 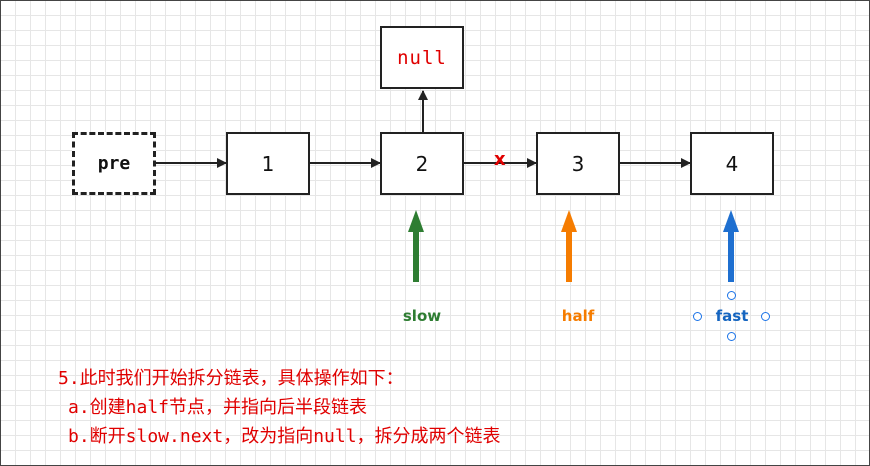 What do you see at coordinates (422, 163) in the screenshot?
I see `list-node-2: 2` at bounding box center [422, 163].